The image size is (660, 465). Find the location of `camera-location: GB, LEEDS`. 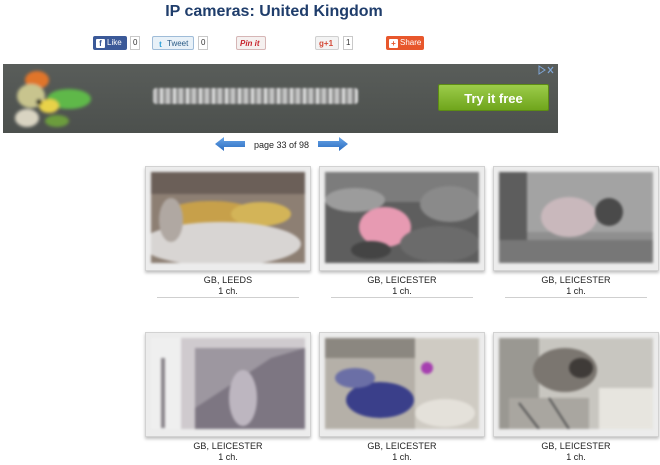

camera-location: GB, LEEDS is located at coordinates (228, 280).